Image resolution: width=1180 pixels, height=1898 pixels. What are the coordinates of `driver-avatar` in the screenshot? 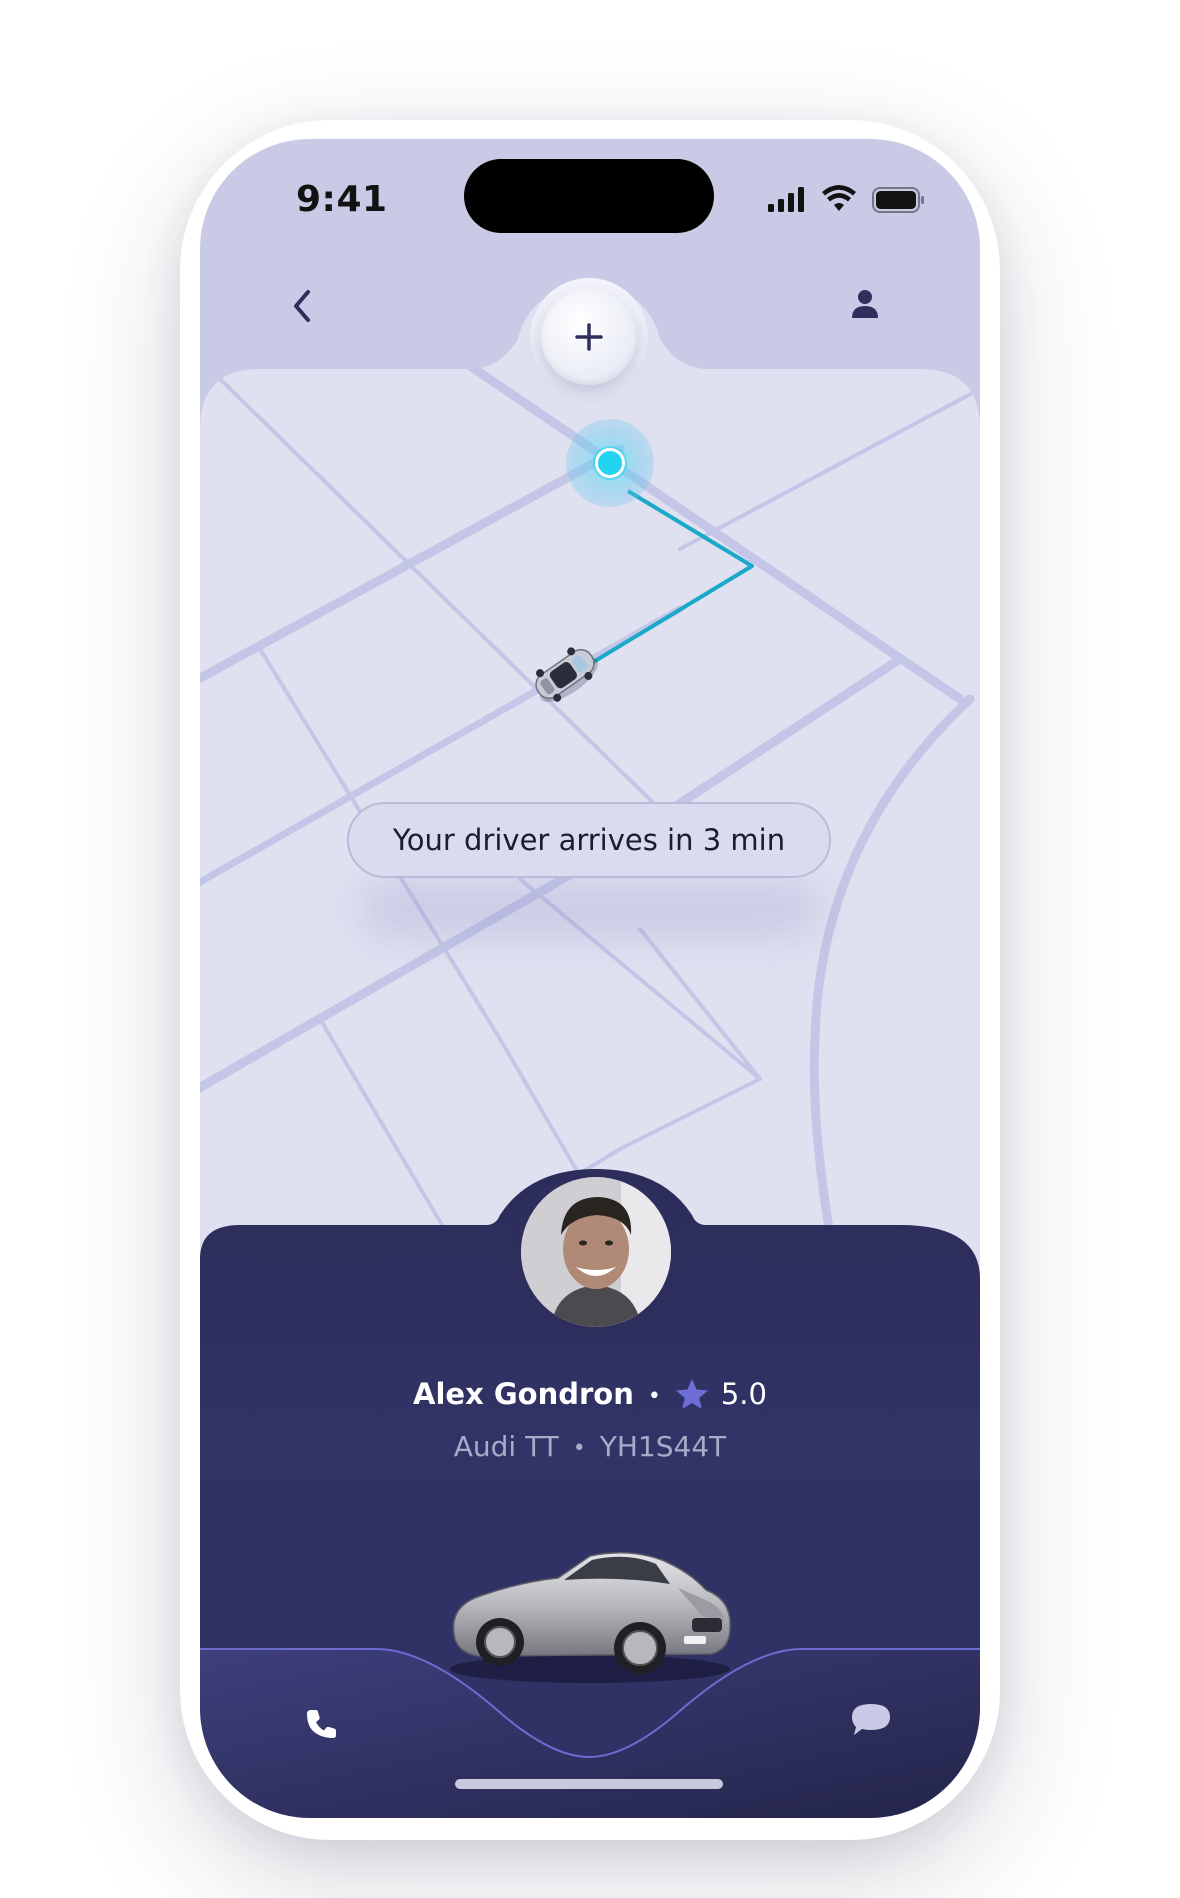 It's located at (596, 1252).